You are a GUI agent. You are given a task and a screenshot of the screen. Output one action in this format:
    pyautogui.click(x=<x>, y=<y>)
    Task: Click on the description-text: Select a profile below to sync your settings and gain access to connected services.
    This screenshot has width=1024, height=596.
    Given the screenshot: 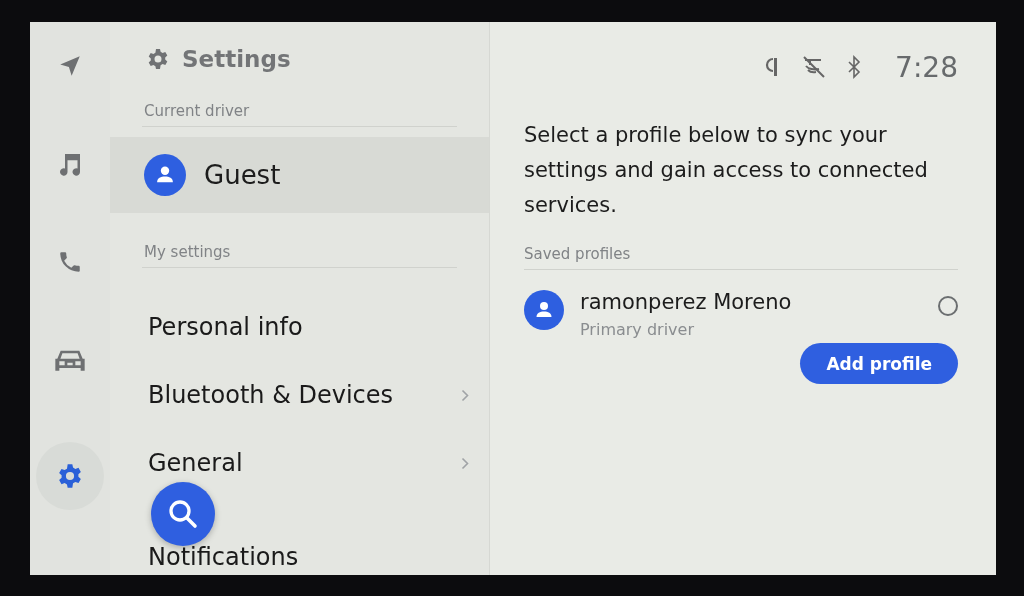 What is the action you would take?
    pyautogui.click(x=726, y=170)
    